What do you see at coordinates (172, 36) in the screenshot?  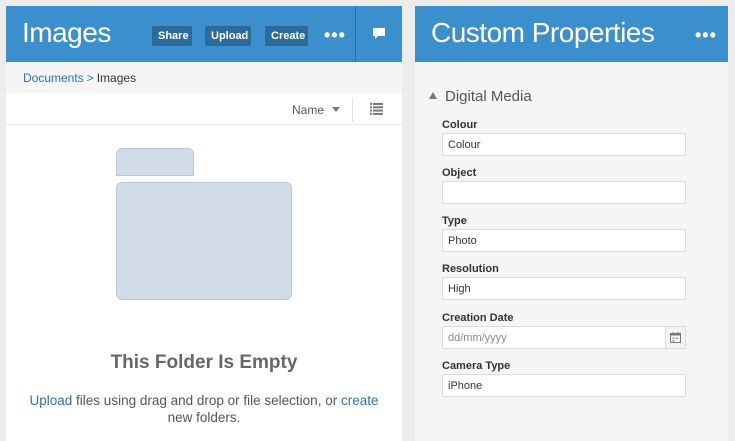 I see `share-button: Share` at bounding box center [172, 36].